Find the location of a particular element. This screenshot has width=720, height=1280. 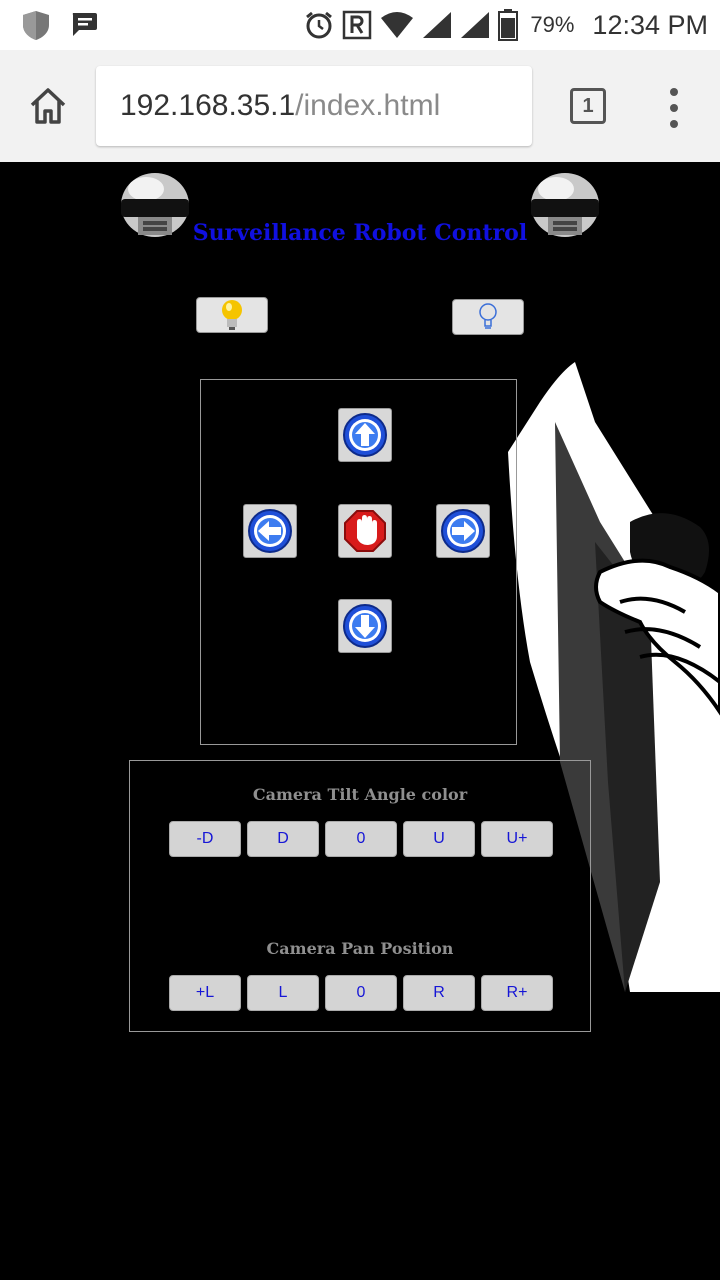

pan-right-button: R is located at coordinates (439, 993).